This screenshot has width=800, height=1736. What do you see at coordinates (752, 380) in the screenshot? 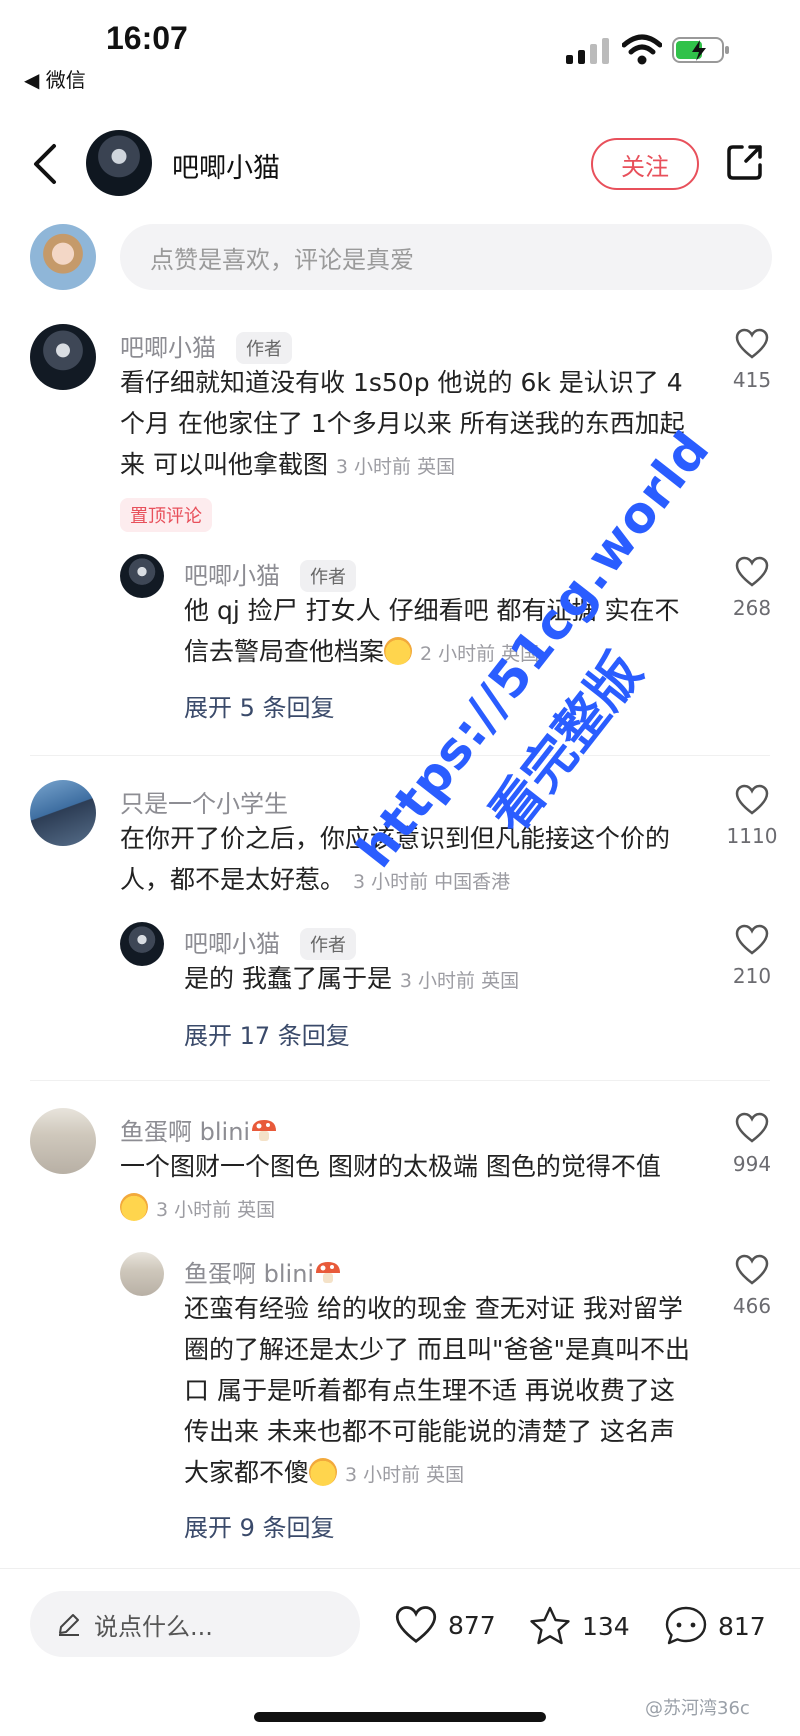
I see `like-count: 415` at bounding box center [752, 380].